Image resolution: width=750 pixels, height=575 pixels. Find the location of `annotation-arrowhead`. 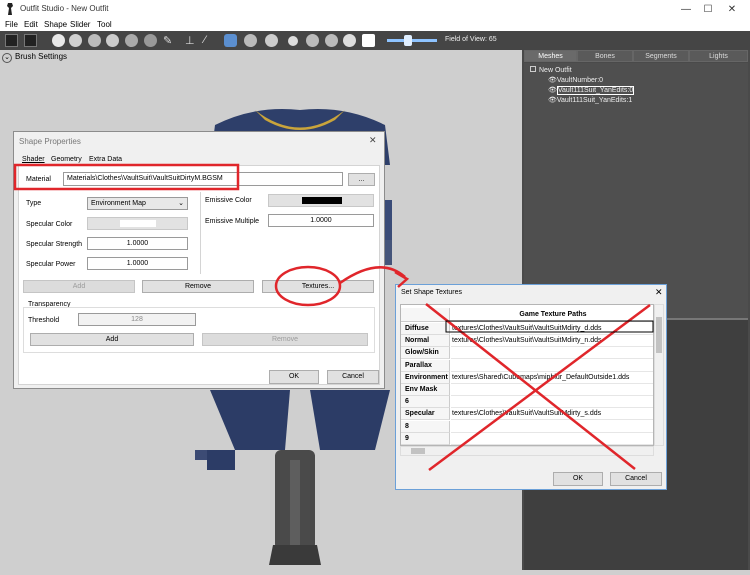

annotation-arrowhead is located at coordinates (402, 279).